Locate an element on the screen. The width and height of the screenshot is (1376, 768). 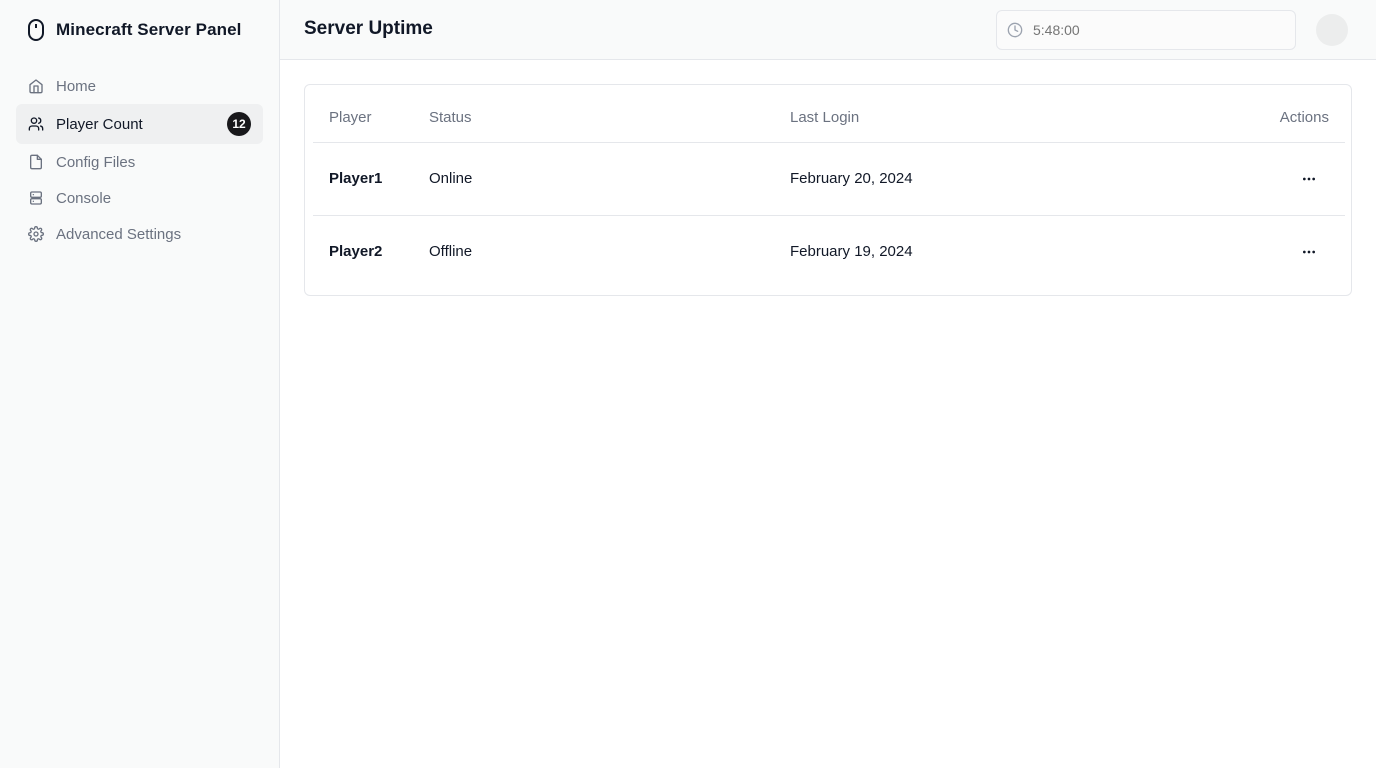
player-count-badge: 12 is located at coordinates (239, 124).